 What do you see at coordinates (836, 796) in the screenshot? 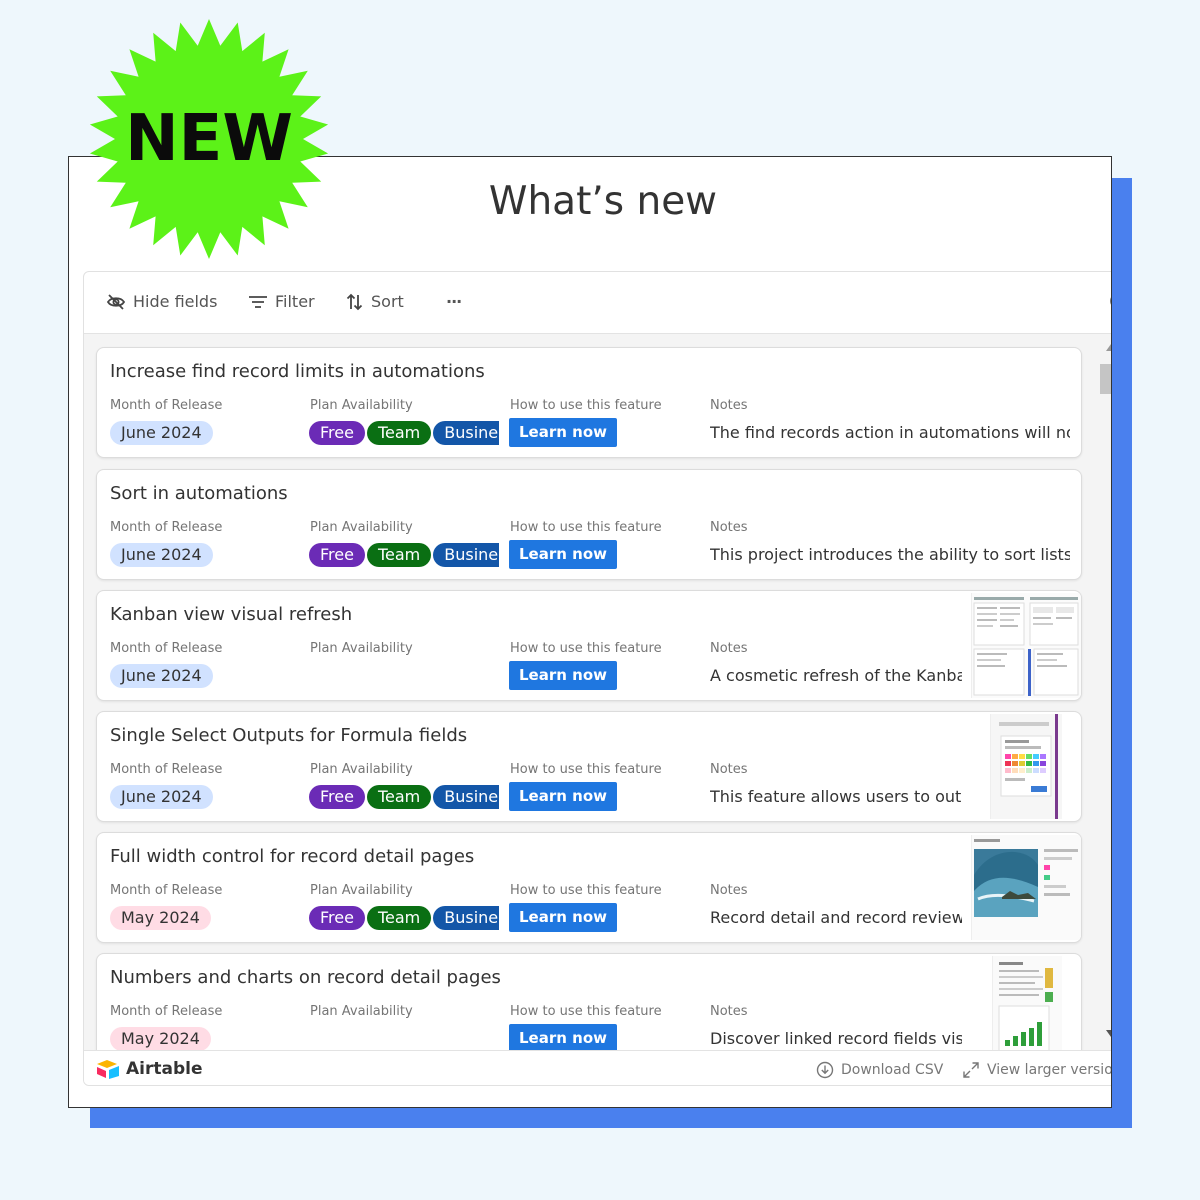
I see `notes-text: This feature allows users to outpu` at bounding box center [836, 796].